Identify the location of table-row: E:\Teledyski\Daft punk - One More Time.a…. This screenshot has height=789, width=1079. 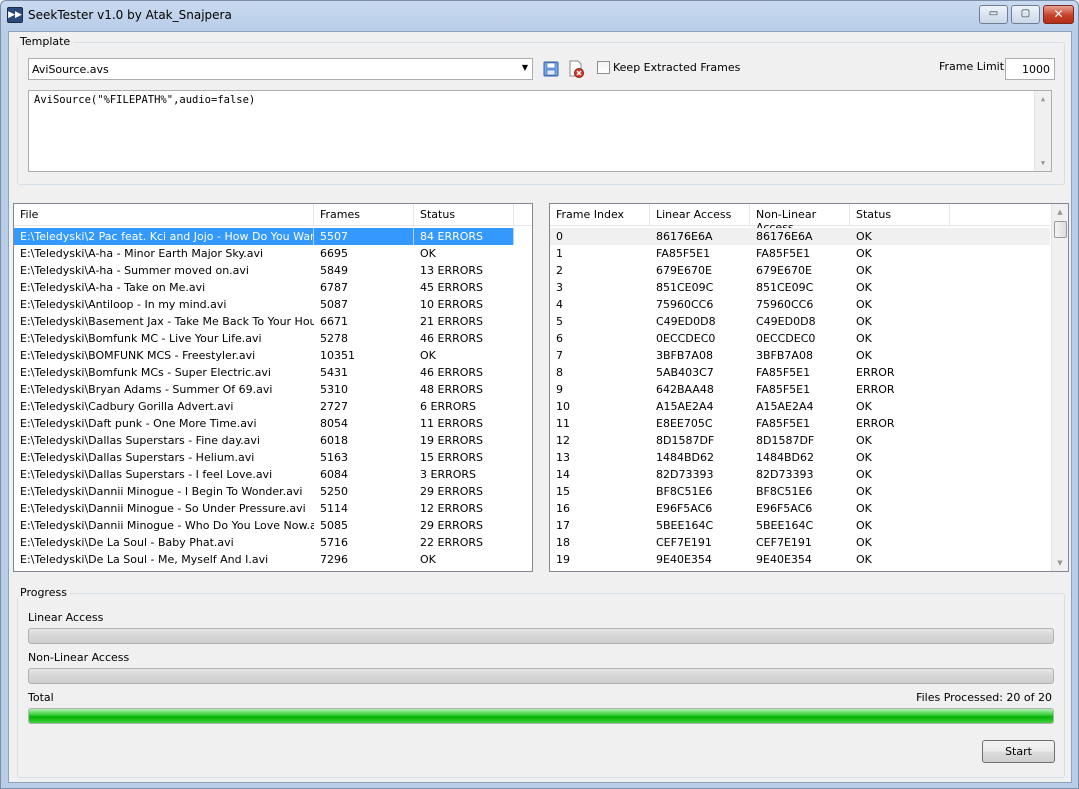
(273, 423).